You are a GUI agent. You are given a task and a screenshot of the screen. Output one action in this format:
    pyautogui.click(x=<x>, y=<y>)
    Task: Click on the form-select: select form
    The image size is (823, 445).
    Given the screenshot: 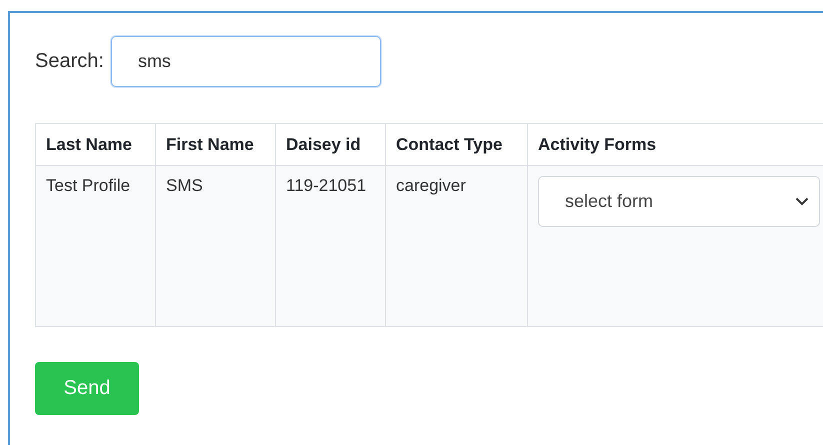 What is the action you would take?
    pyautogui.click(x=679, y=201)
    